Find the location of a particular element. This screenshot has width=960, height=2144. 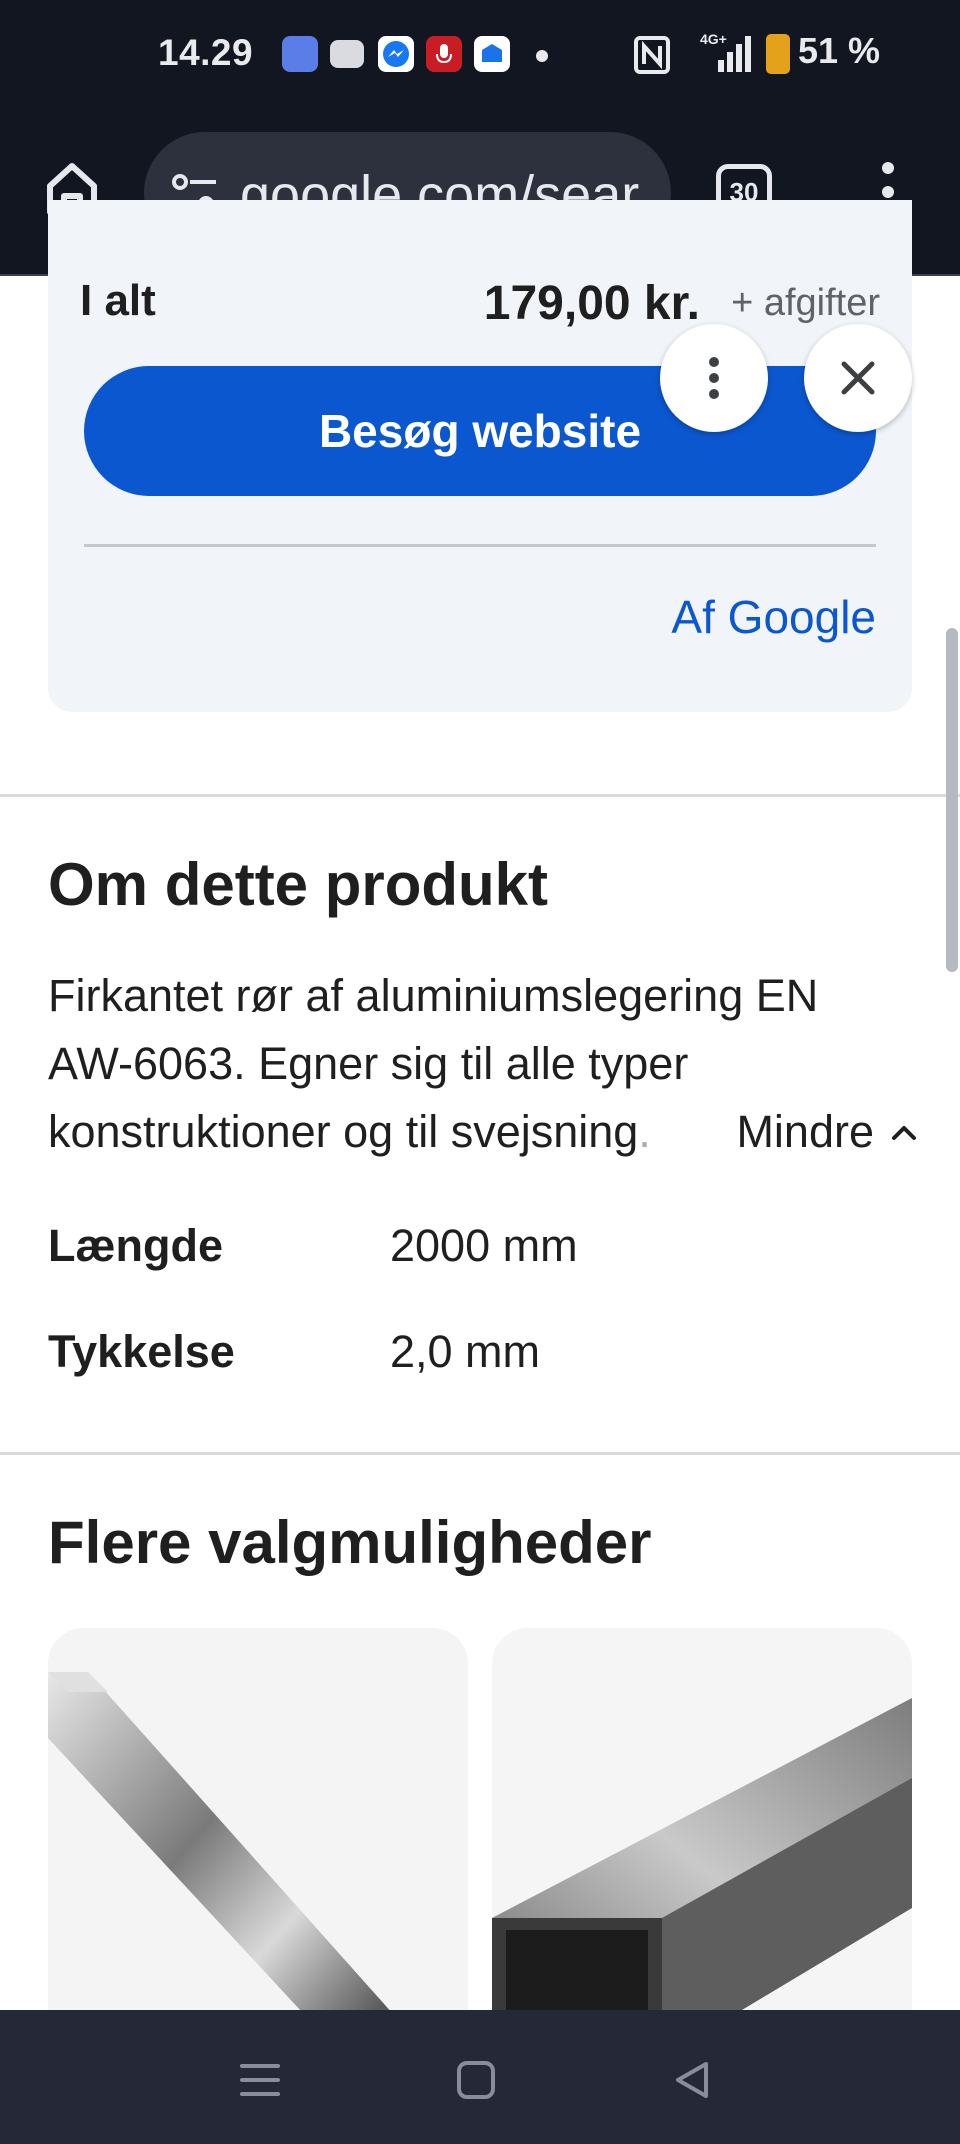

close-icon is located at coordinates (858, 378).